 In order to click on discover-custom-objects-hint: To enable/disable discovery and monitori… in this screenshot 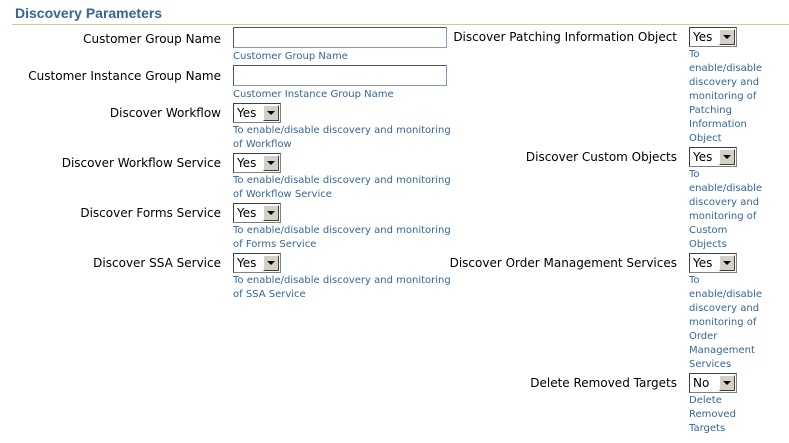, I will do `click(725, 210)`.